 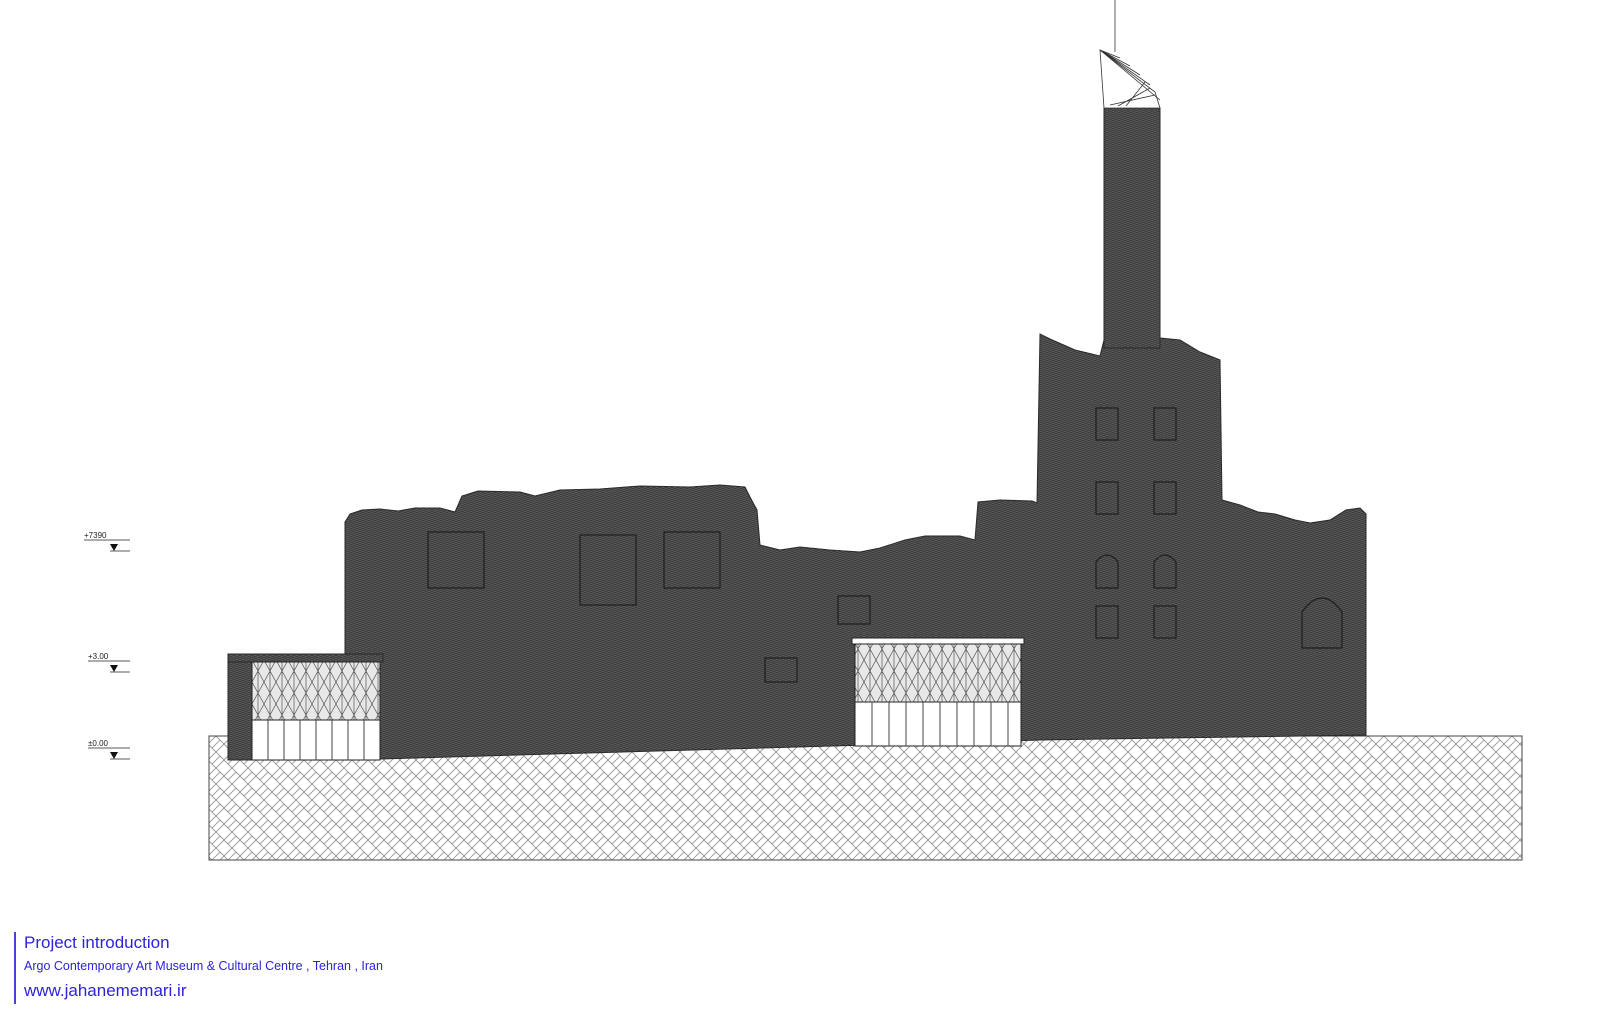 I want to click on center-glass-pavilion, so click(x=938, y=692).